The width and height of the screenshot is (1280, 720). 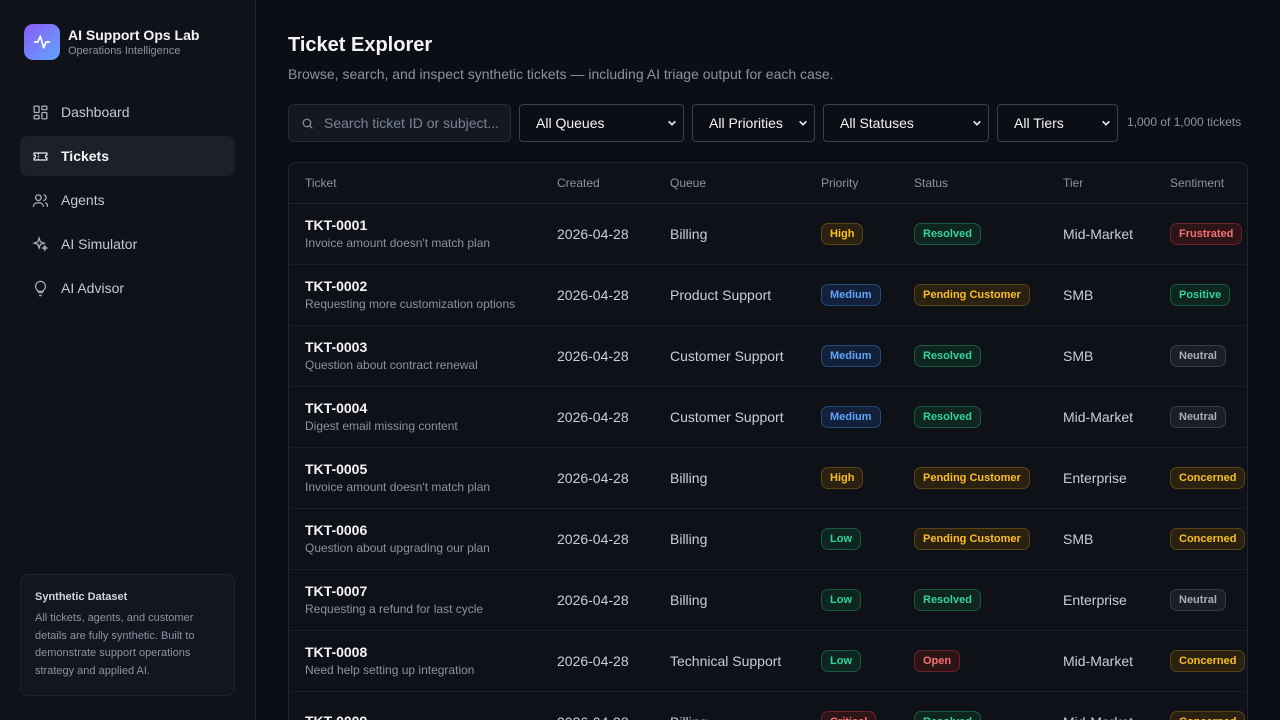 What do you see at coordinates (423, 183) in the screenshot?
I see `column-header-ticket: Ticket` at bounding box center [423, 183].